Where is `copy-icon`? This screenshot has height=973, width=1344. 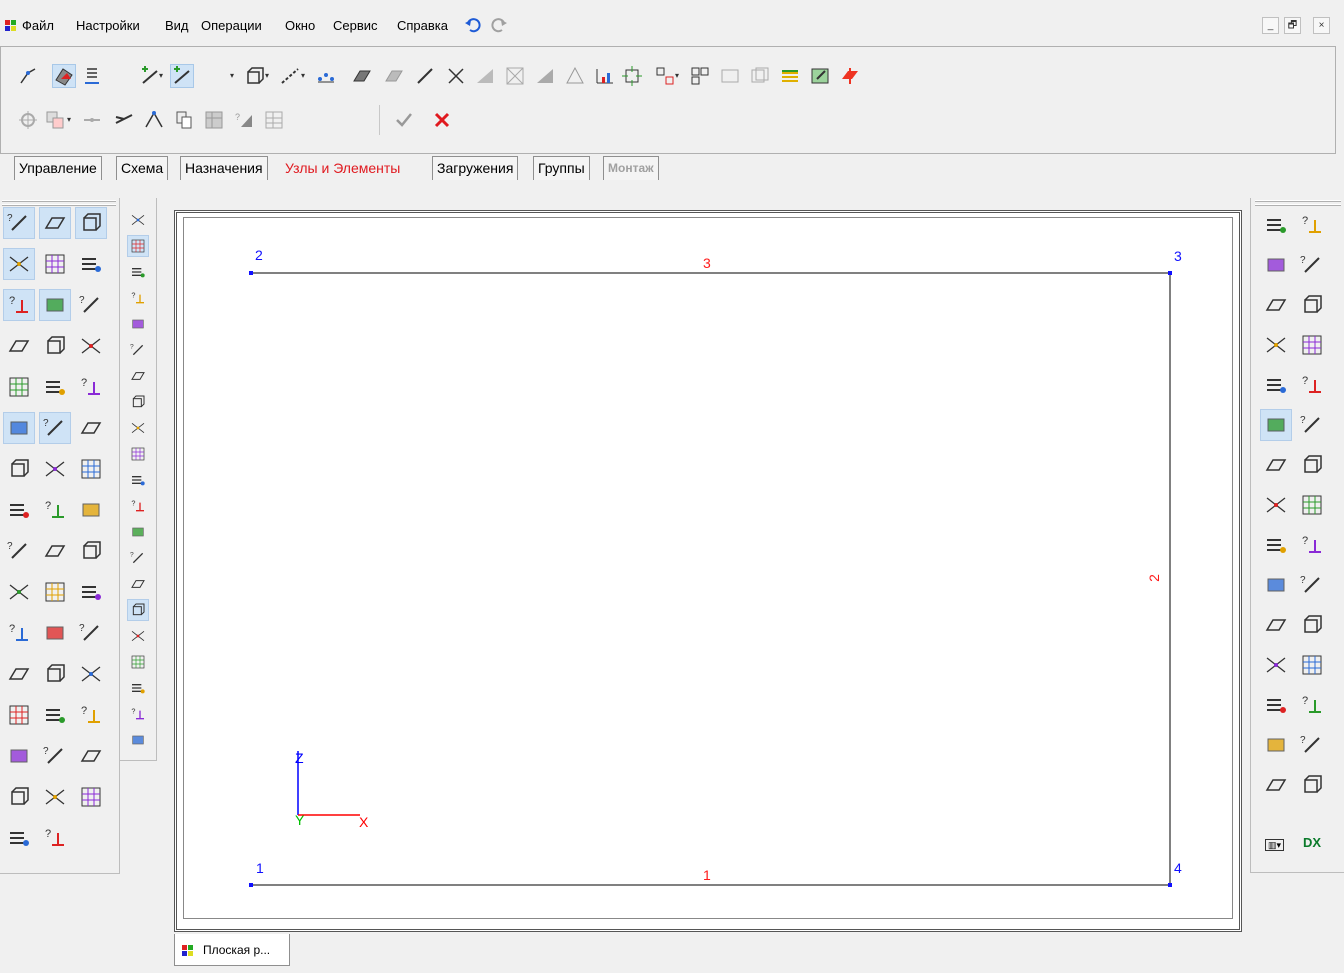
copy-icon is located at coordinates (184, 120).